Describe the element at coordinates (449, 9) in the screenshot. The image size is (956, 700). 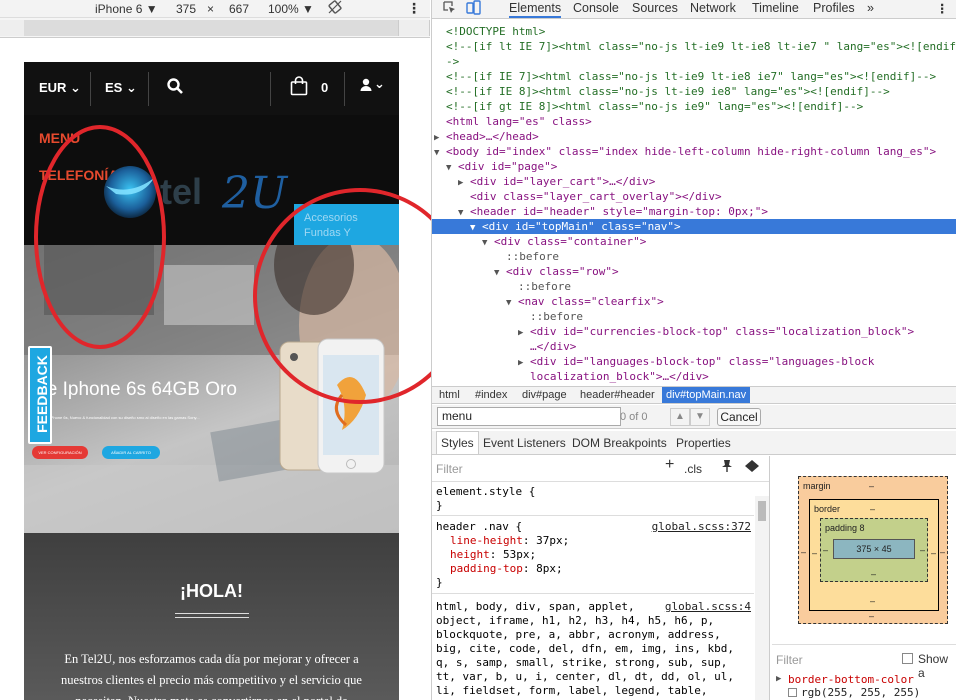
I see `inspect-icon` at that location.